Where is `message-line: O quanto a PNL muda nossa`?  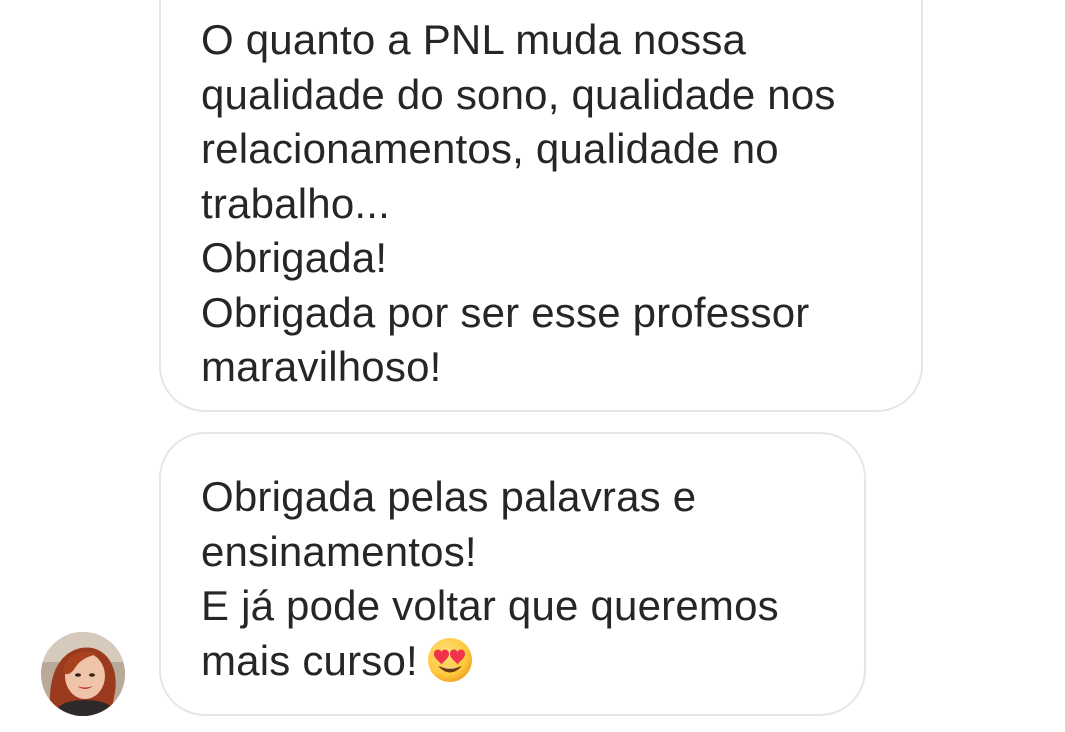
message-line: O quanto a PNL muda nossa is located at coordinates (474, 39).